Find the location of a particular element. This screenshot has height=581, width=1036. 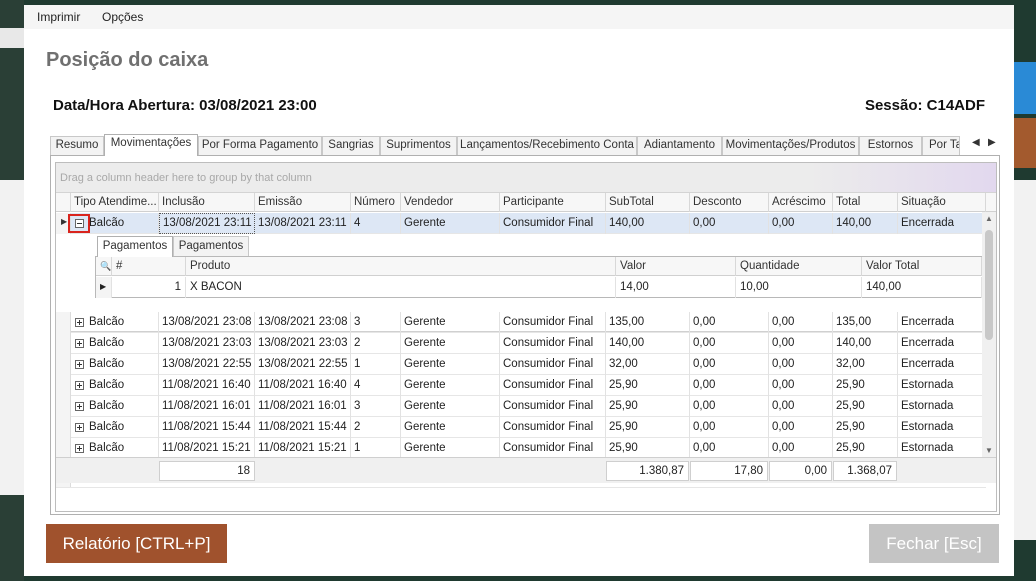

background-app-blue-button is located at coordinates (1025, 88).